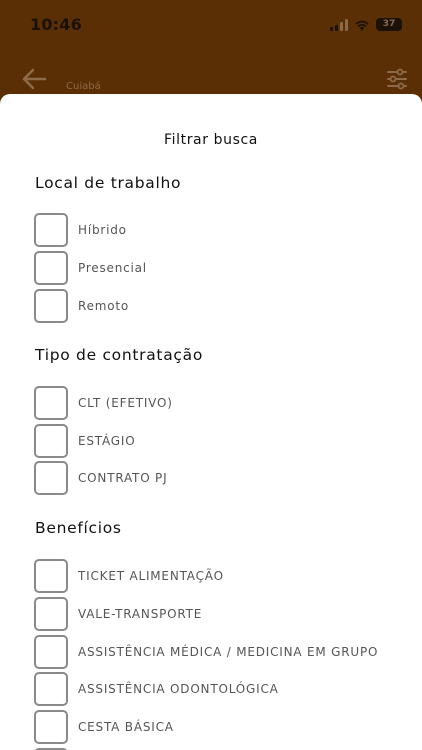  What do you see at coordinates (125, 403) in the screenshot?
I see `option-label: CLT (EFETIVO)` at bounding box center [125, 403].